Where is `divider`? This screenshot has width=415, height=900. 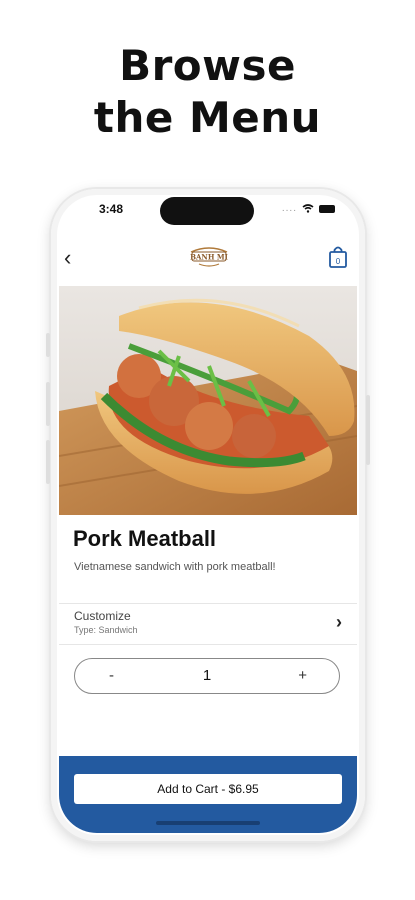
divider is located at coordinates (208, 644).